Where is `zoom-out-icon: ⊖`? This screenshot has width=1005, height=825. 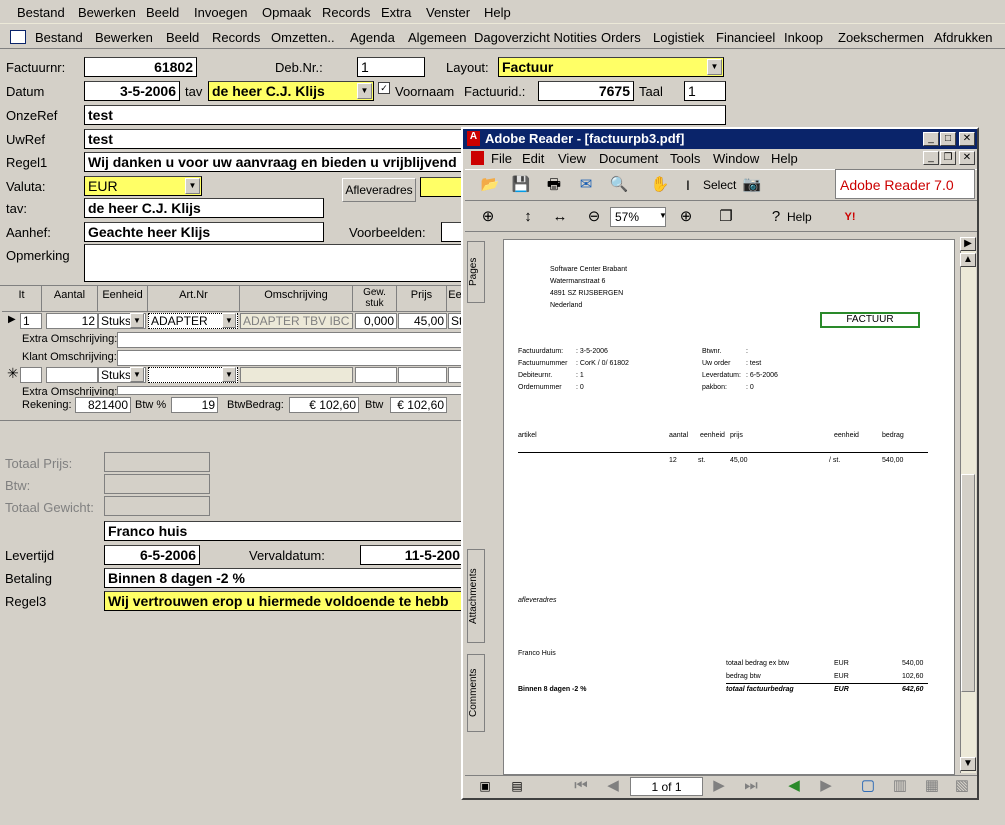 zoom-out-icon: ⊖ is located at coordinates (594, 217).